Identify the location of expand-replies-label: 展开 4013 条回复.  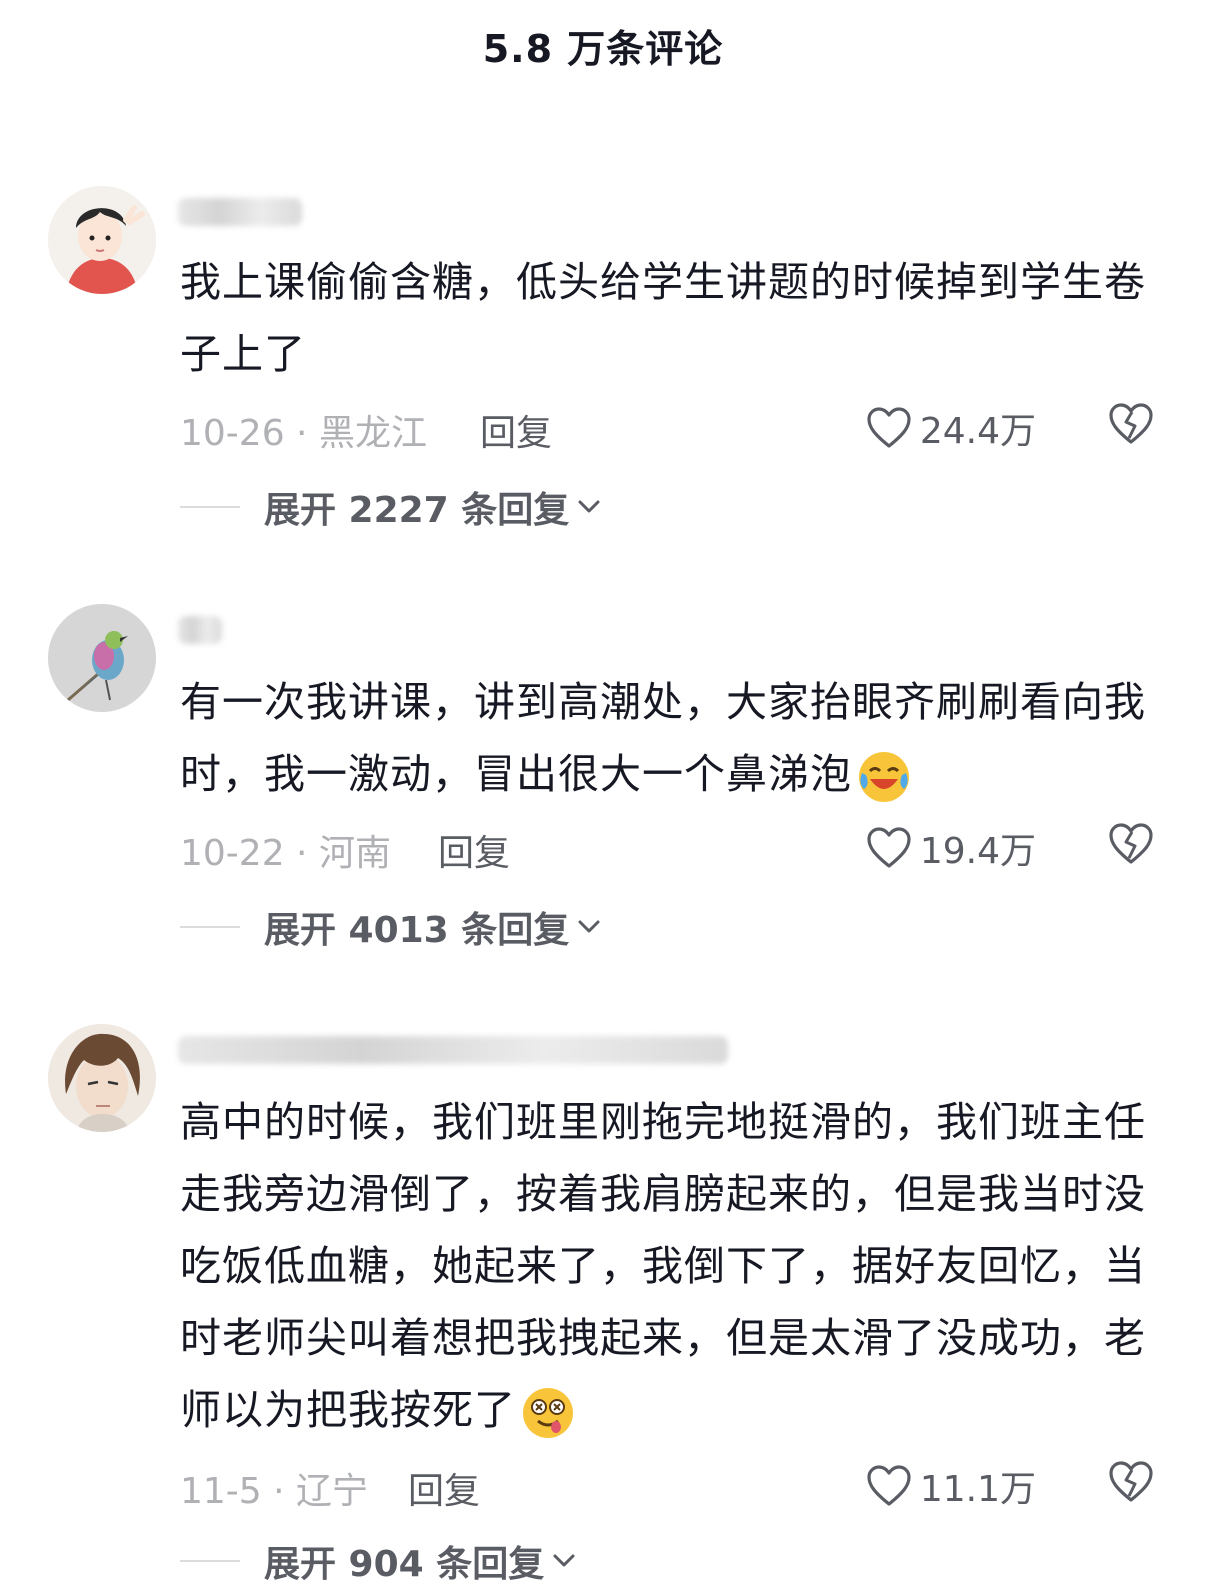
(417, 930).